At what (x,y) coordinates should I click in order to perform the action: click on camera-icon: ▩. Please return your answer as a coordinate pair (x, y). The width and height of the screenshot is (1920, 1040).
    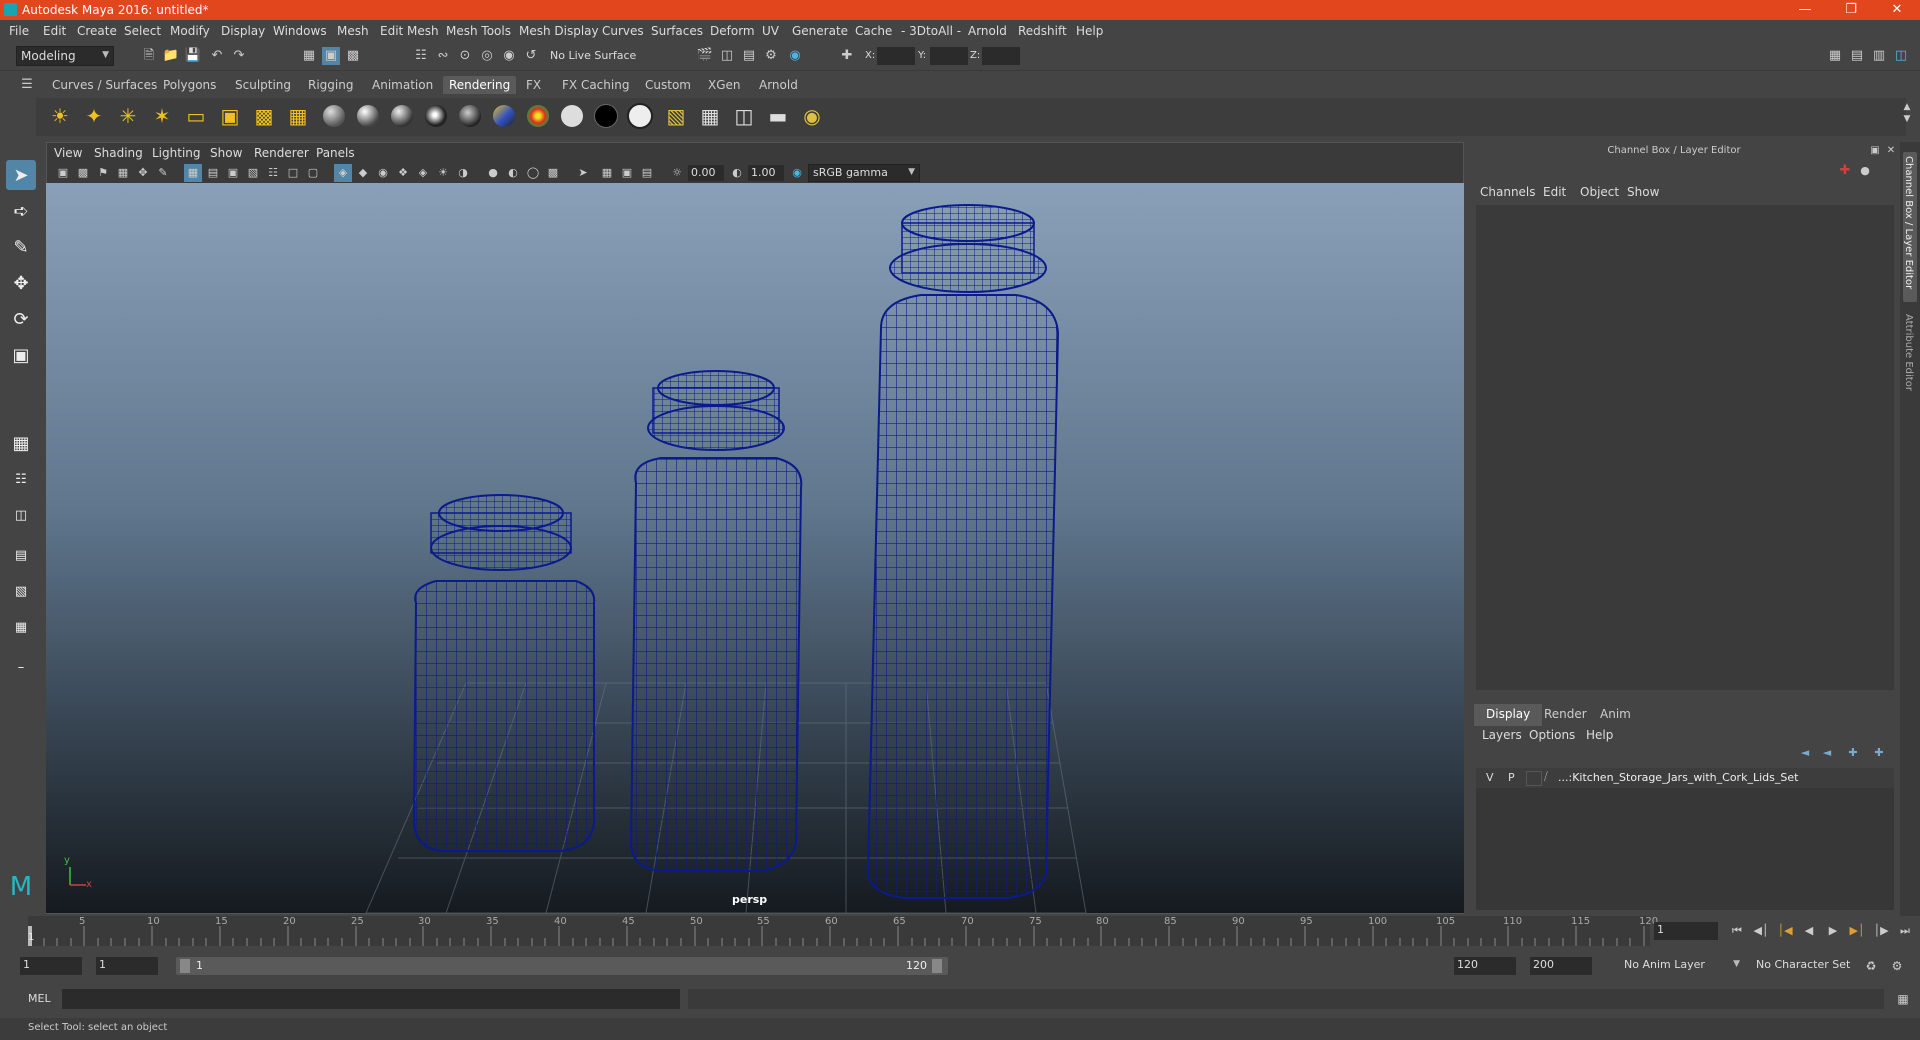
    Looking at the image, I should click on (264, 116).